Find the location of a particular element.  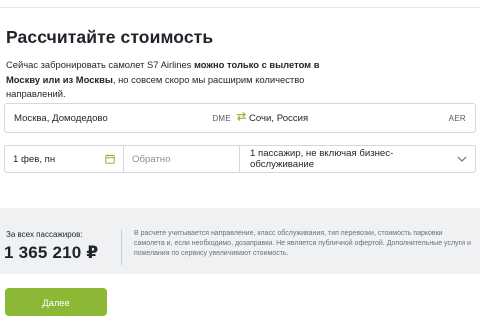

arrival-airport-code: AER is located at coordinates (457, 118).